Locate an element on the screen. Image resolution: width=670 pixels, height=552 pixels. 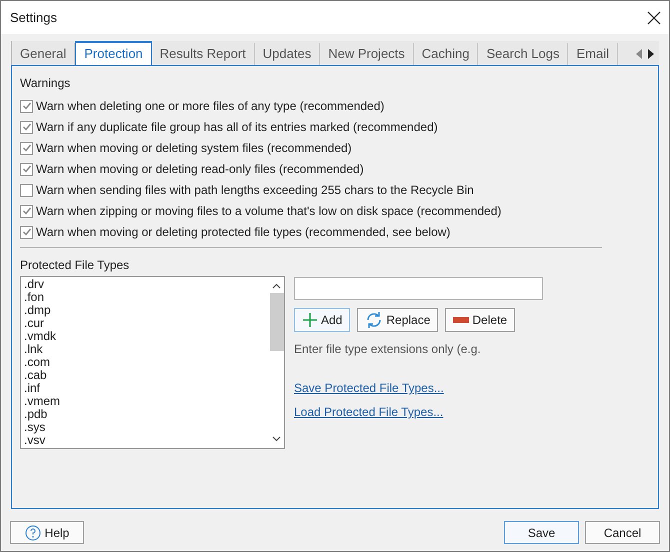
scroll-right-icon is located at coordinates (651, 54).